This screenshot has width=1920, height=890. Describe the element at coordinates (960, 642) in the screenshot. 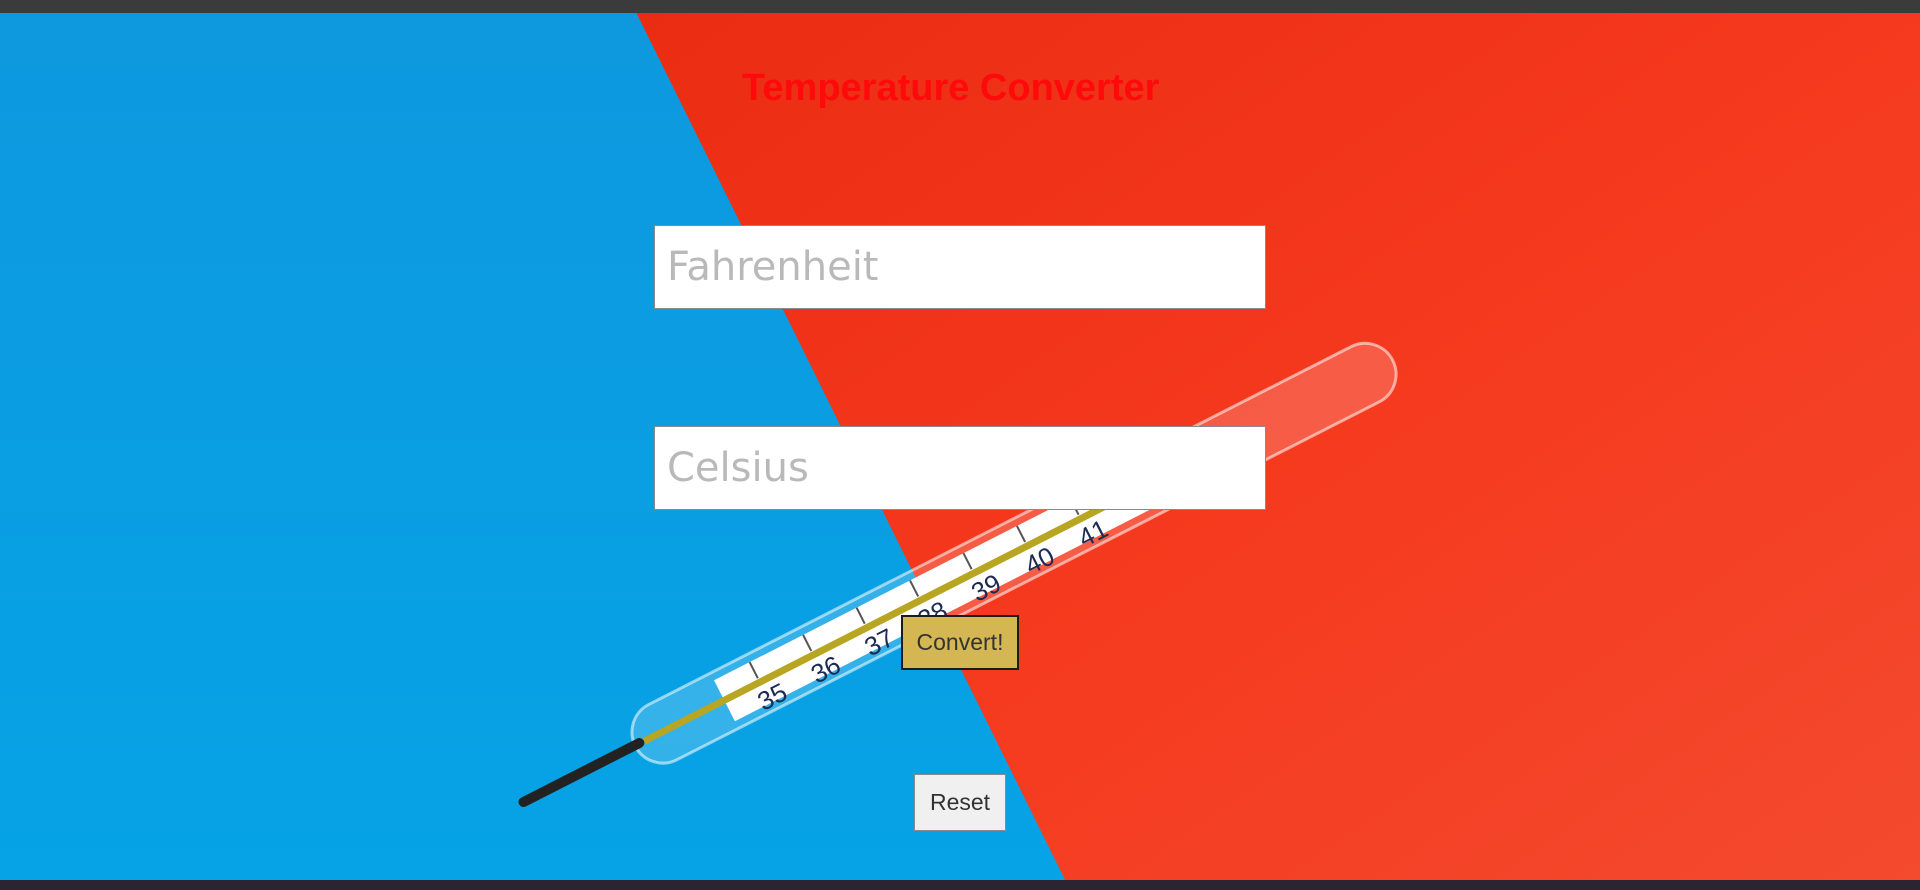

I see `convert-button: Convert!` at that location.